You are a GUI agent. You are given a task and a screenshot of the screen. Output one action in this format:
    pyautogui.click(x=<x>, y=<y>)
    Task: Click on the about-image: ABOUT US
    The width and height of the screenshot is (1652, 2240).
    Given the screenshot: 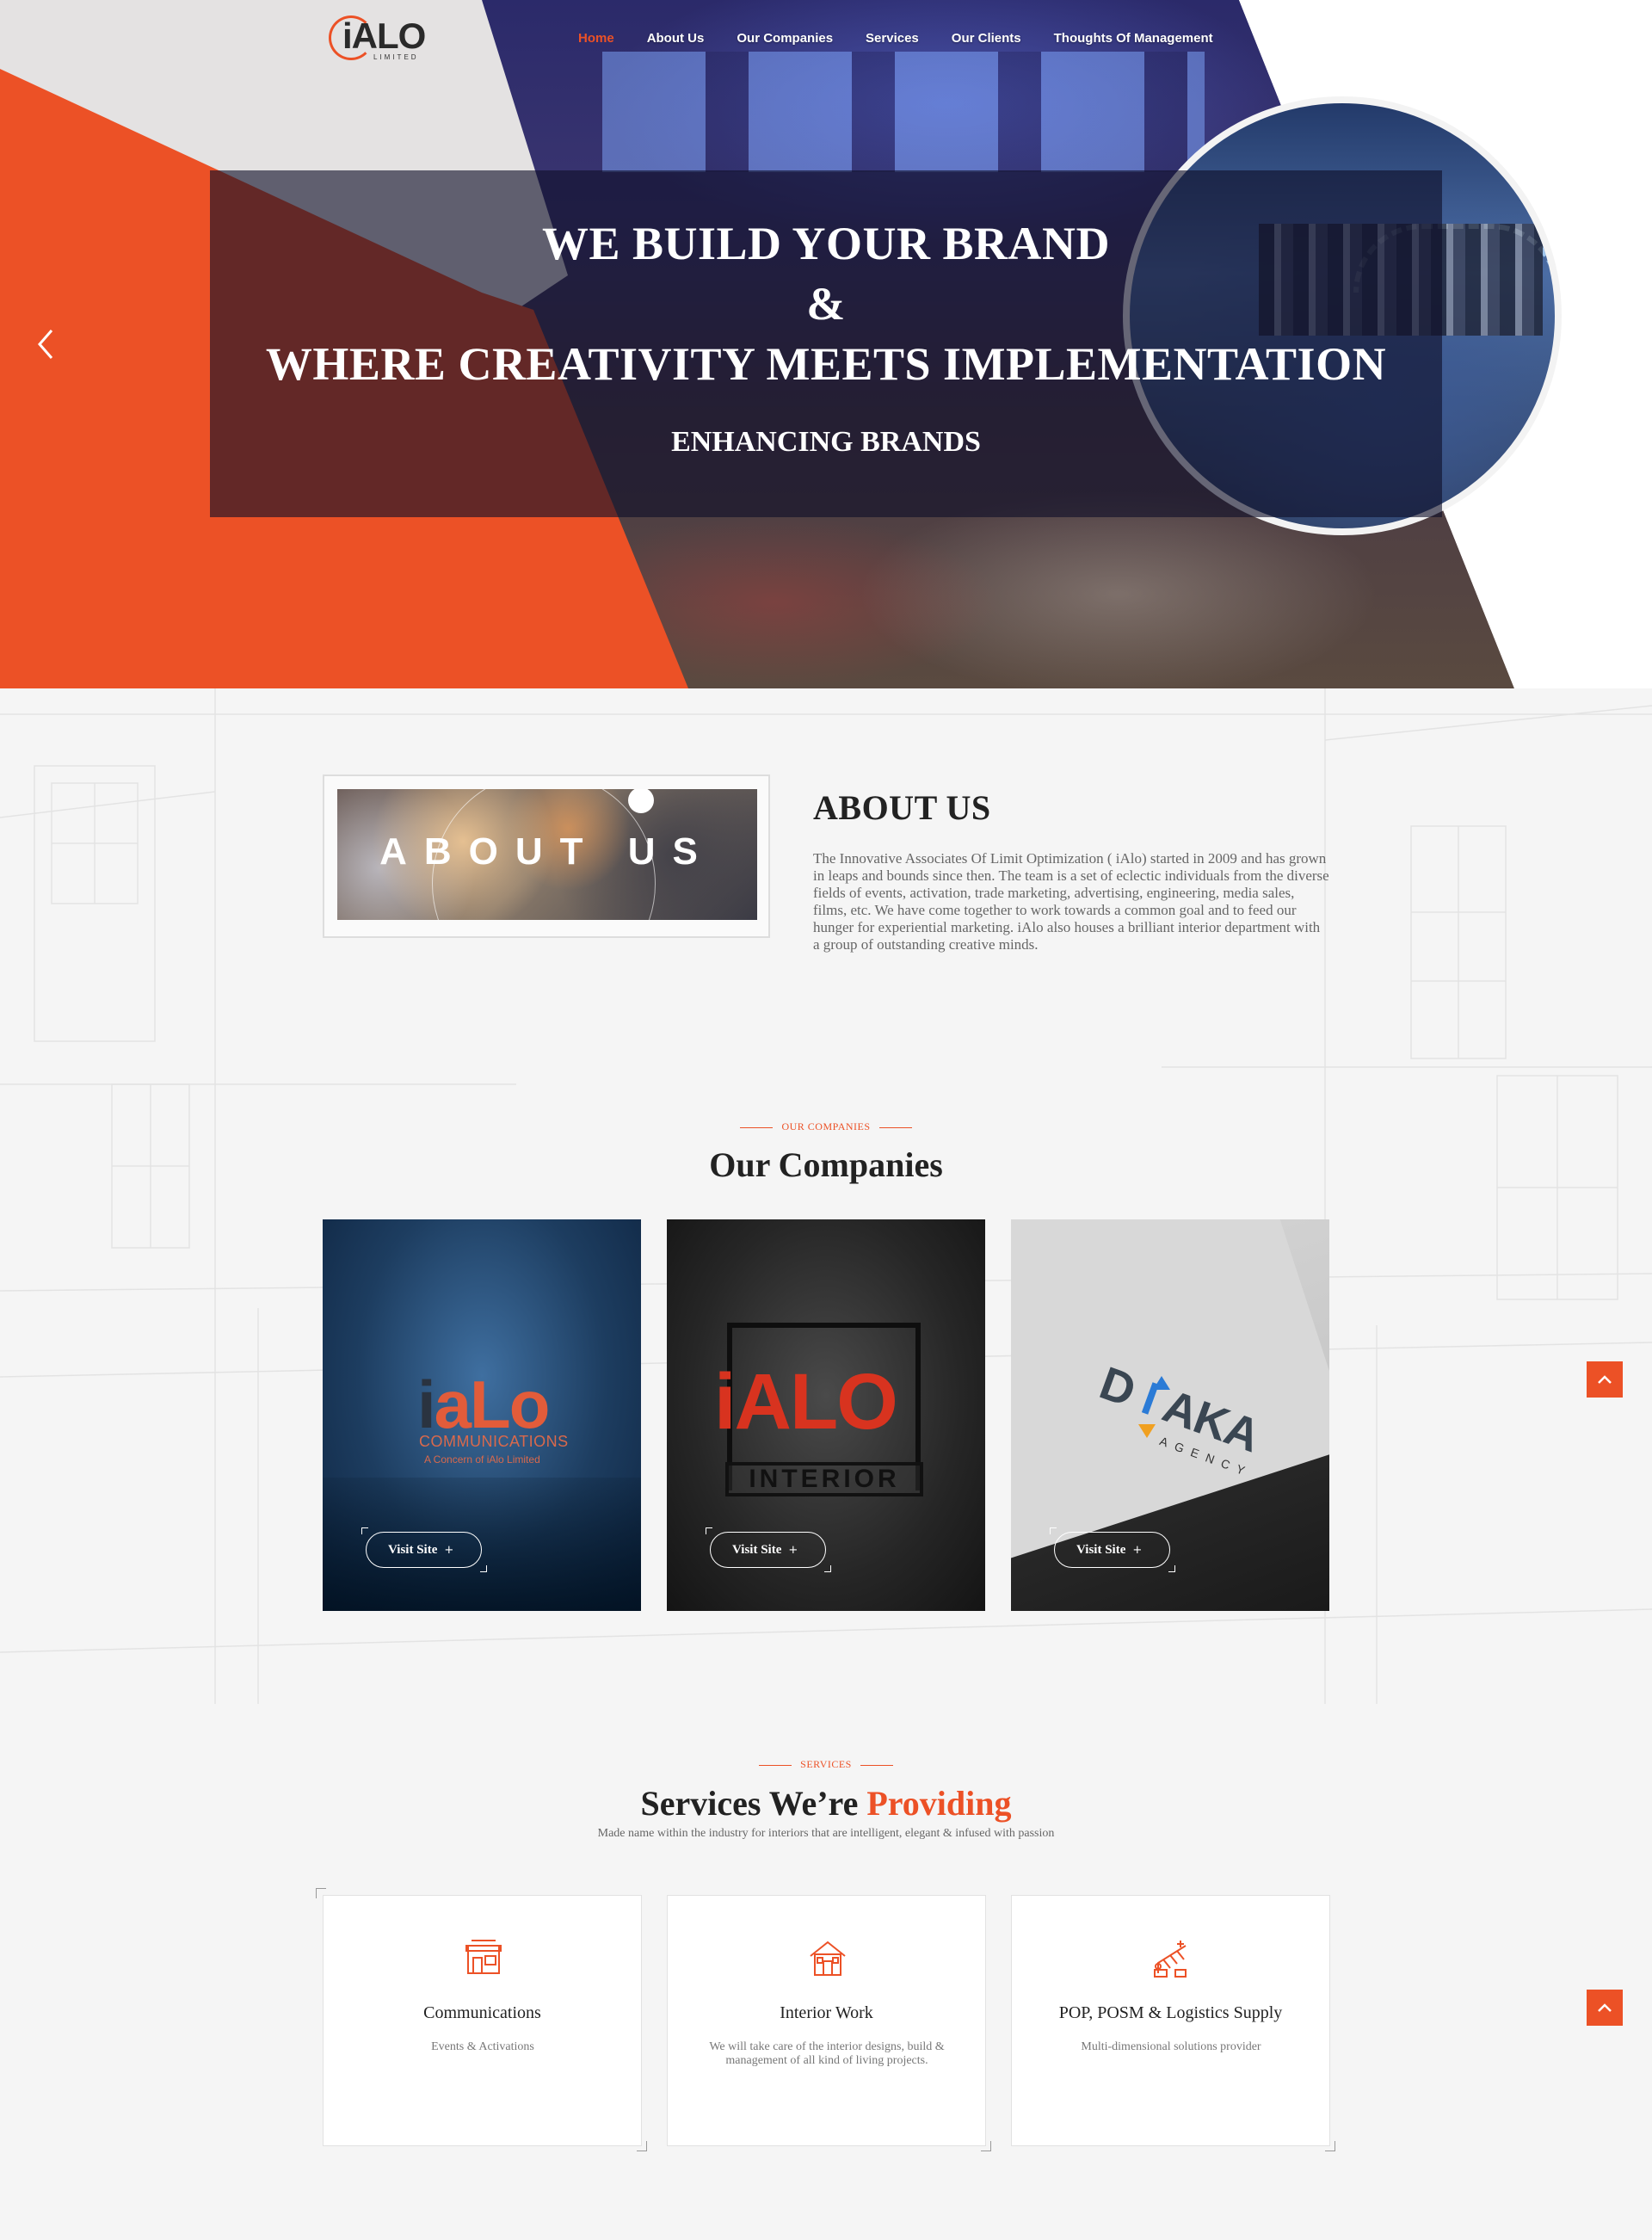 What is the action you would take?
    pyautogui.click(x=547, y=854)
    